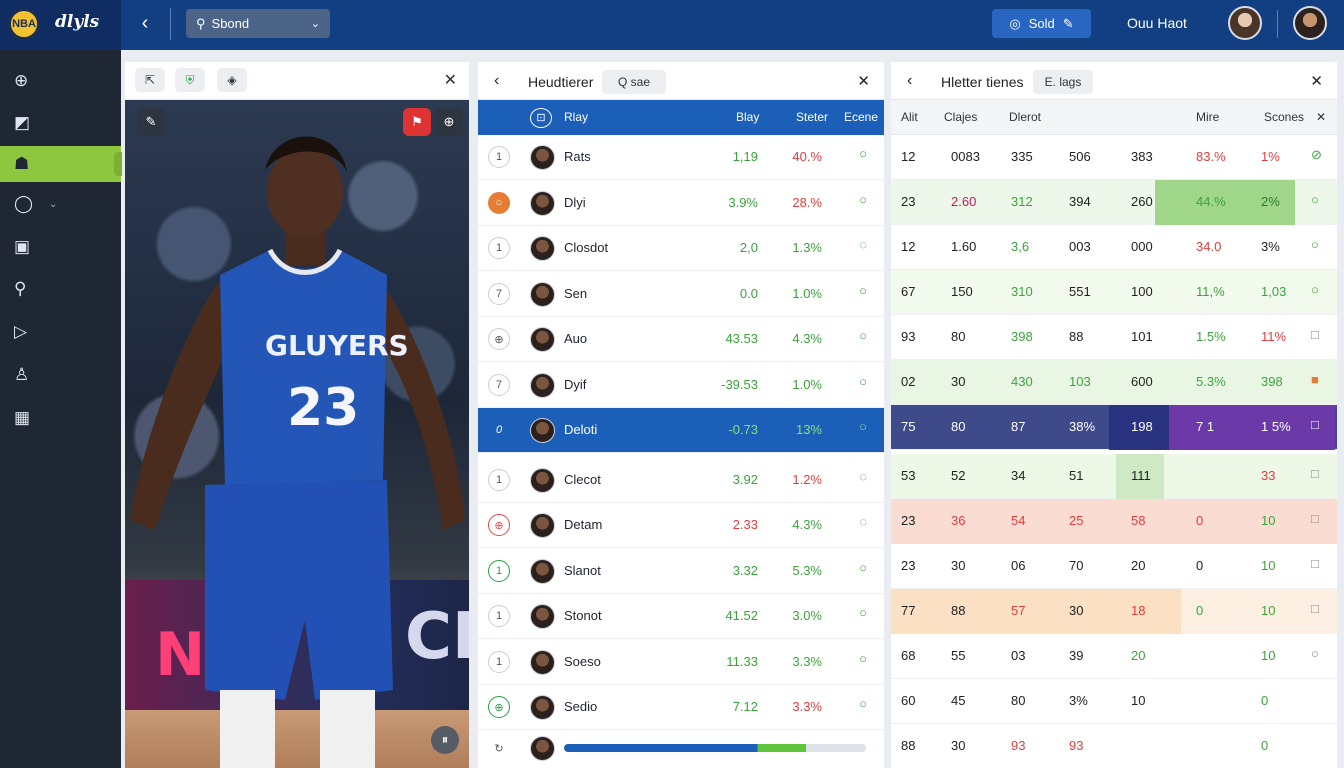  Describe the element at coordinates (861, 117) in the screenshot. I see `column-header-ecene: Ecene` at that location.